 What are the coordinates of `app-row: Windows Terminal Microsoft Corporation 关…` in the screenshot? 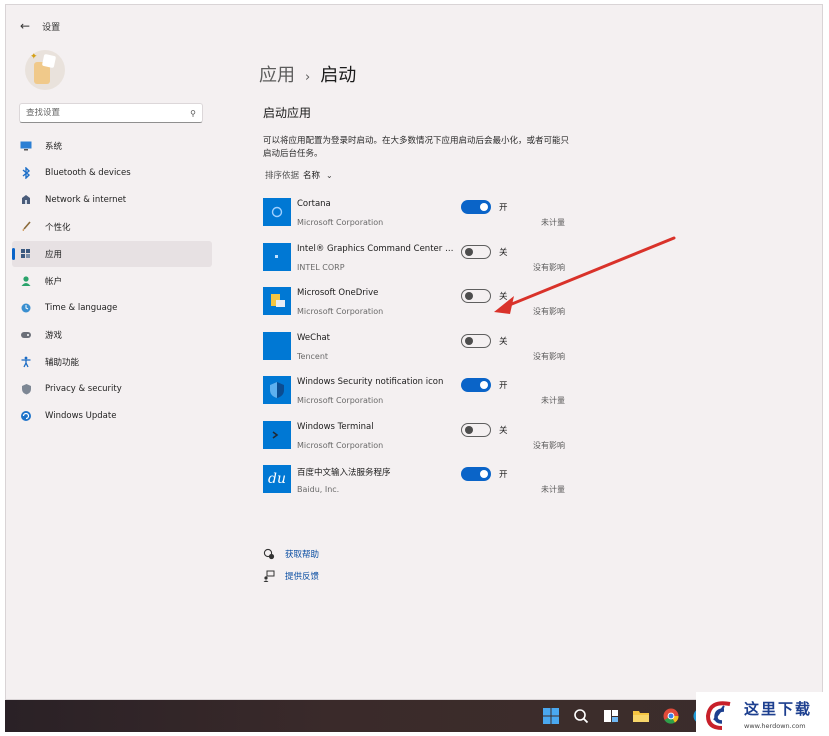 It's located at (418, 440).